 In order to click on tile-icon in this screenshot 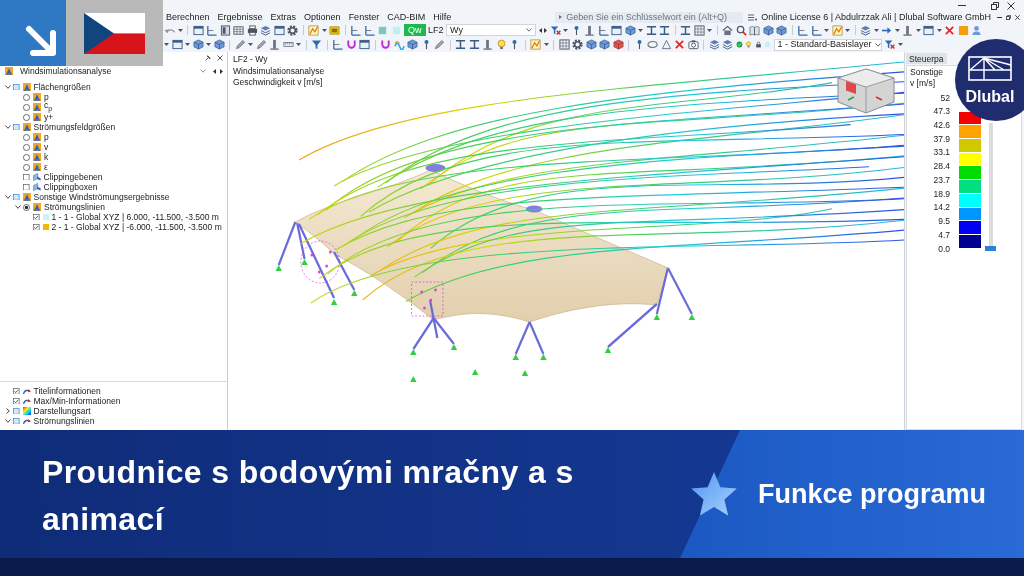, I will do `click(963, 30)`.